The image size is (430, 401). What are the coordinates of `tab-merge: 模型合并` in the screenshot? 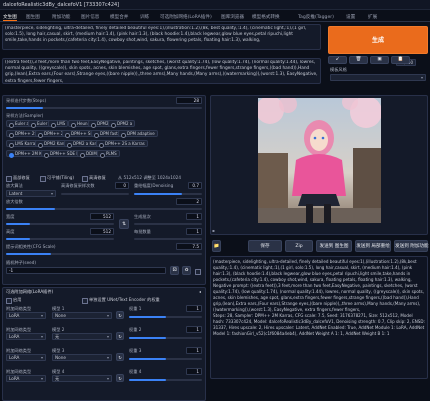 It's located at (119, 17).